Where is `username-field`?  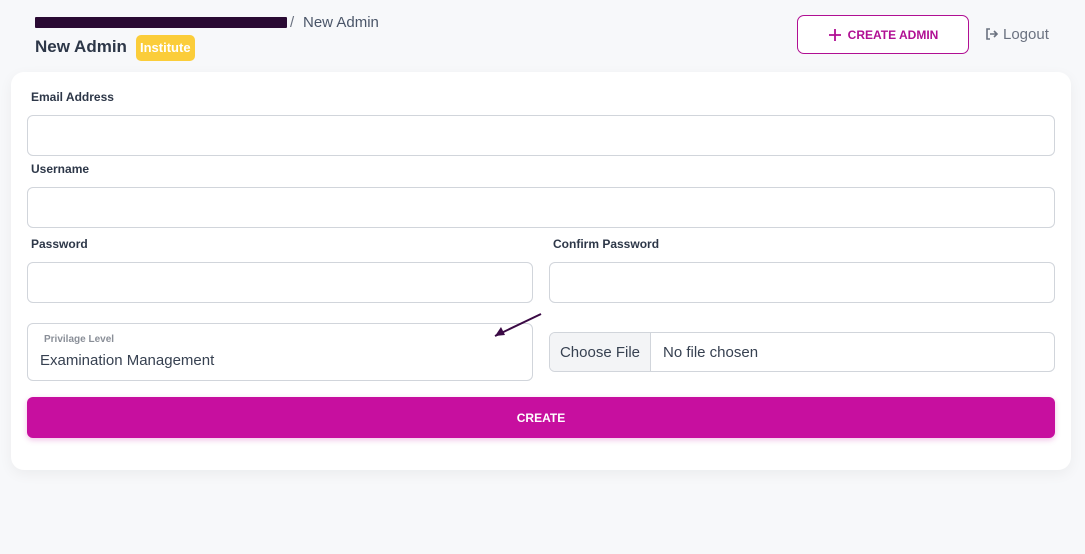
username-field is located at coordinates (541, 207).